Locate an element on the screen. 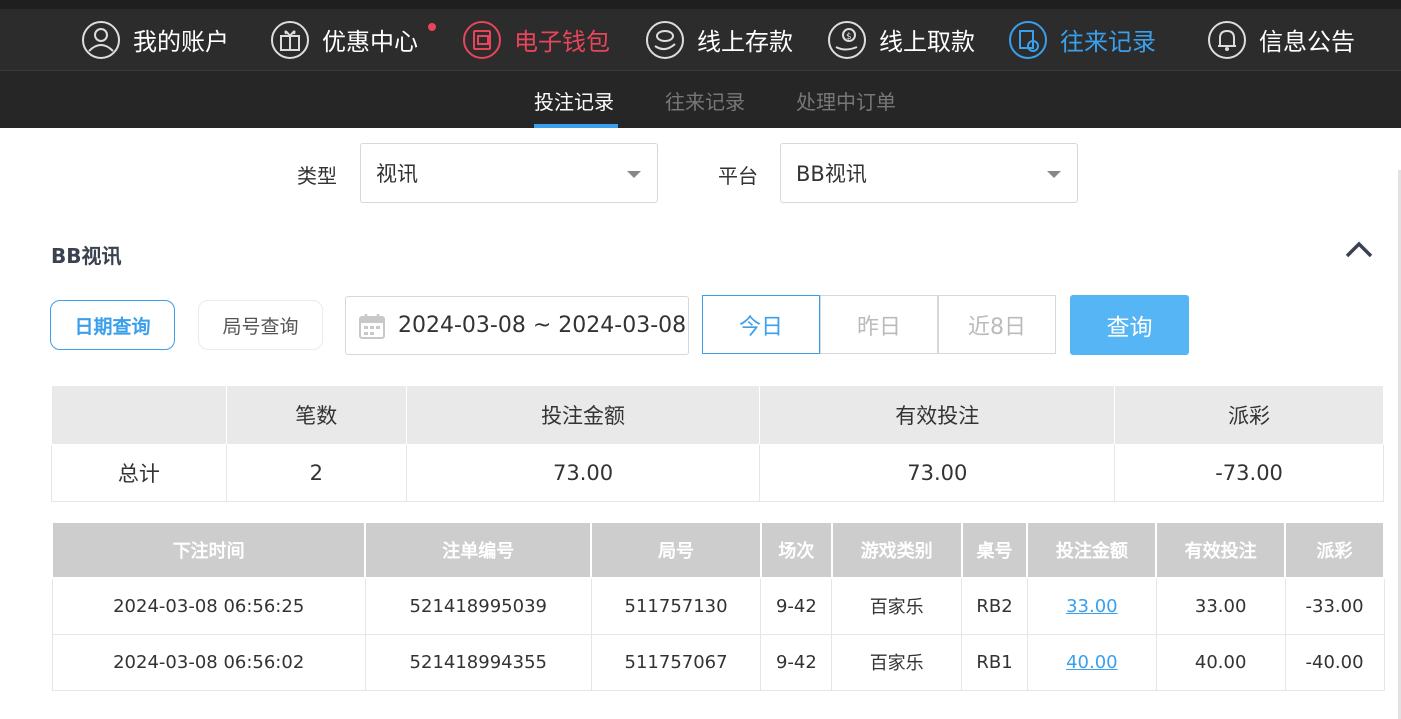 This screenshot has width=1401, height=719. valid-bet: 40.00 is located at coordinates (1220, 662).